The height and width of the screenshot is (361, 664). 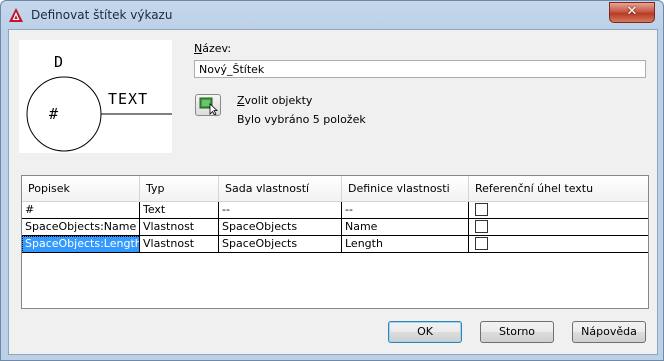 I want to click on select-objects-button, so click(x=208, y=105).